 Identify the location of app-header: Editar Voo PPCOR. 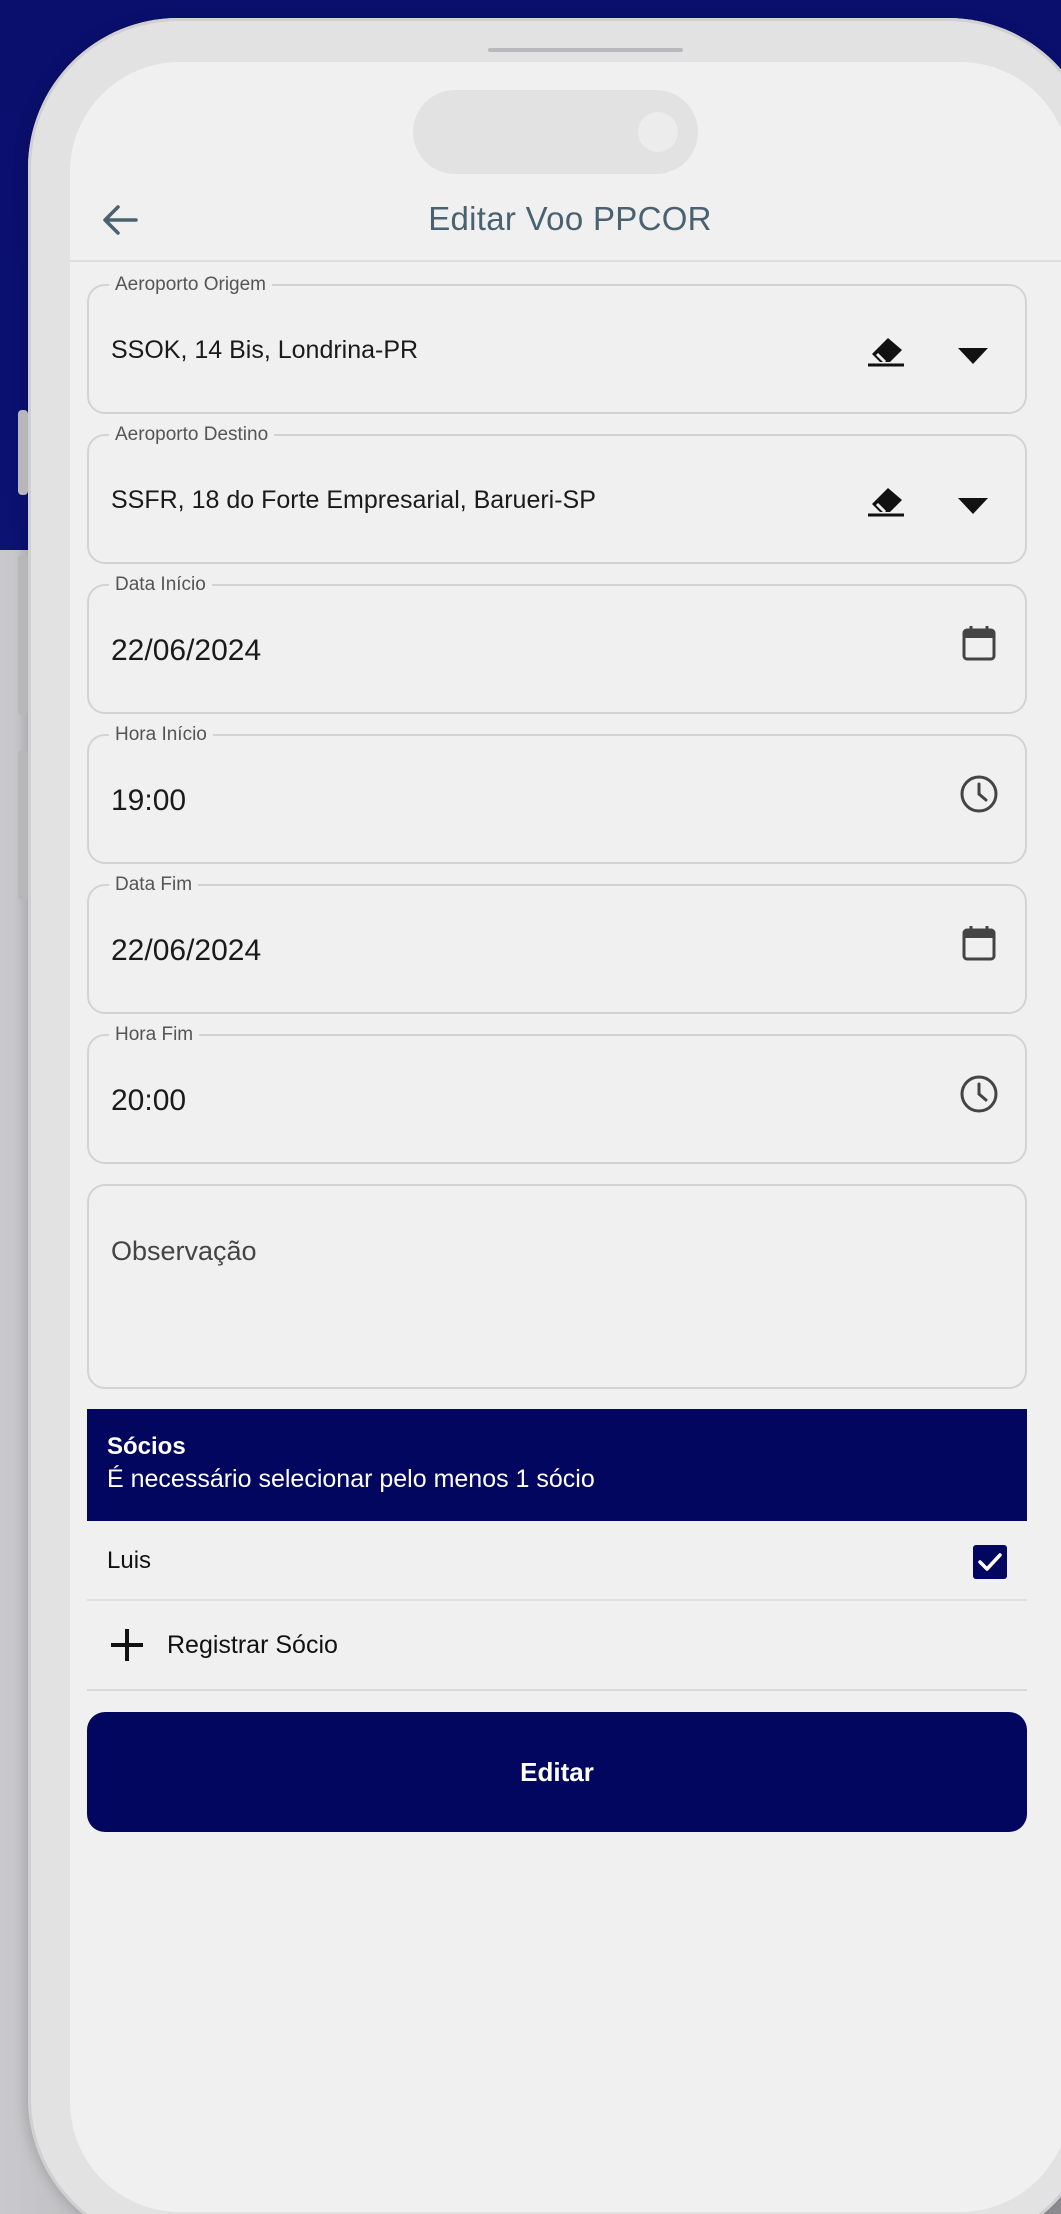
(565, 217).